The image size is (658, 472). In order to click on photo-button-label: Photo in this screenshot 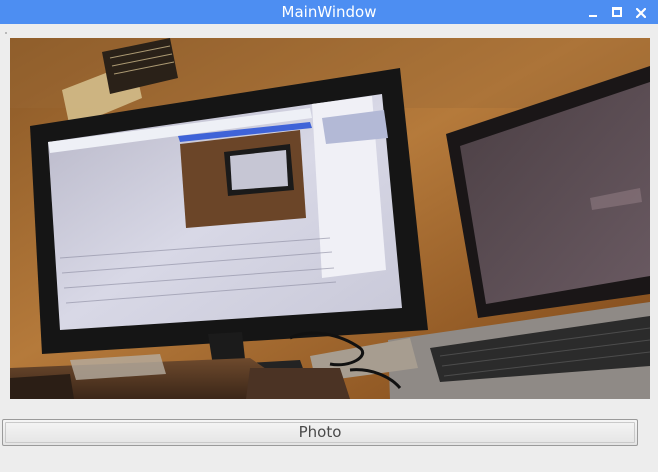, I will do `click(320, 432)`.